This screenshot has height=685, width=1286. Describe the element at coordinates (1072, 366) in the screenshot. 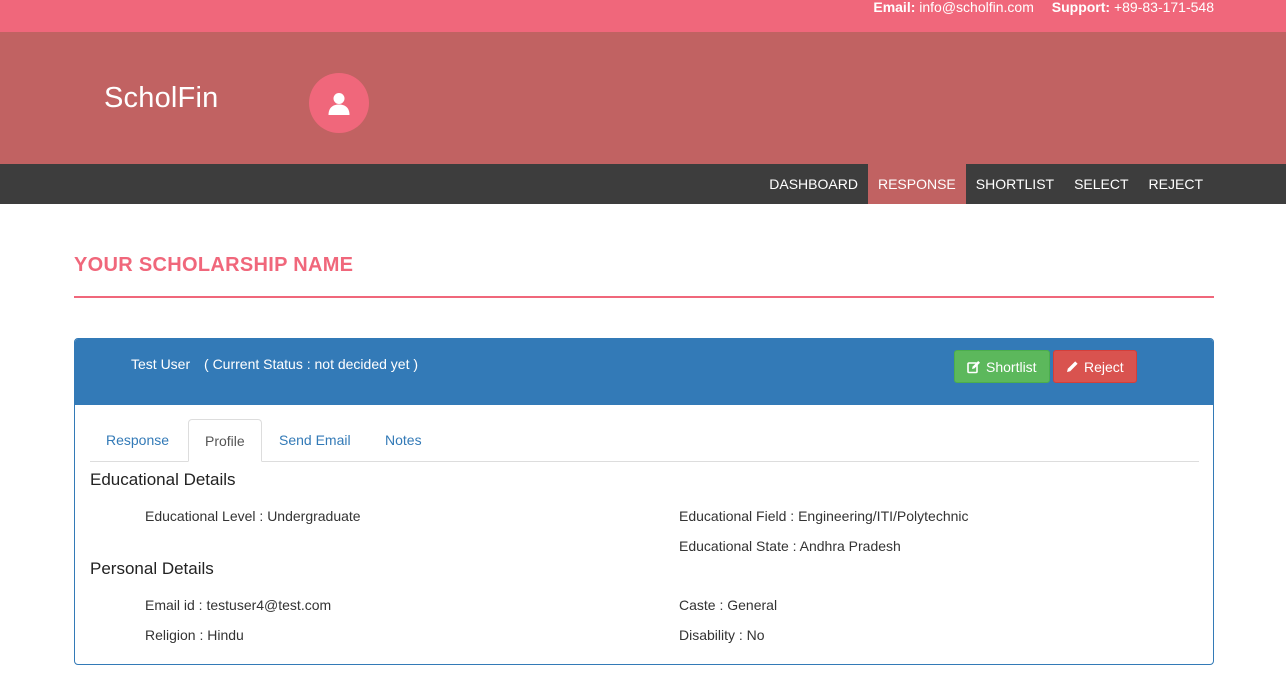

I see `pencil-icon` at that location.